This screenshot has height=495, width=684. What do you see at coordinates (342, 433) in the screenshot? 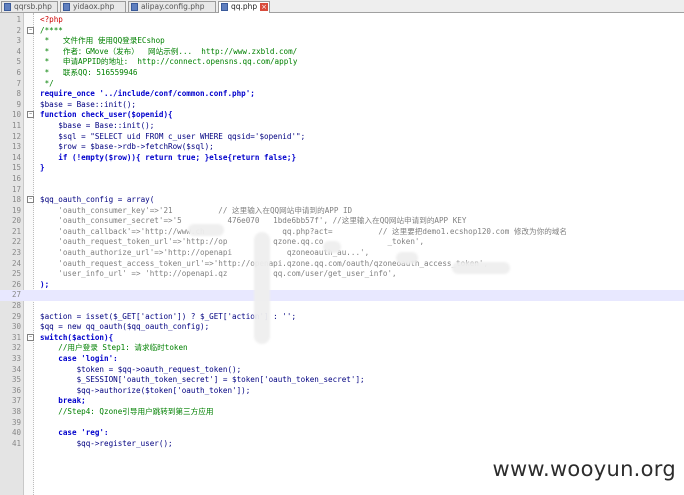
I see `code-line: 40 case 'reg':` at bounding box center [342, 433].